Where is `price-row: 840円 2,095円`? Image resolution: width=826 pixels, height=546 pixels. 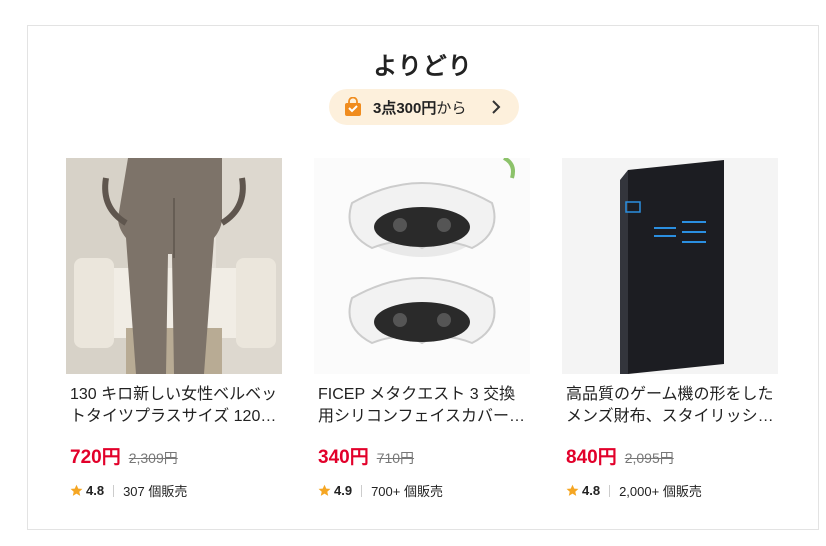
price-row: 840円 2,095円 is located at coordinates (670, 455).